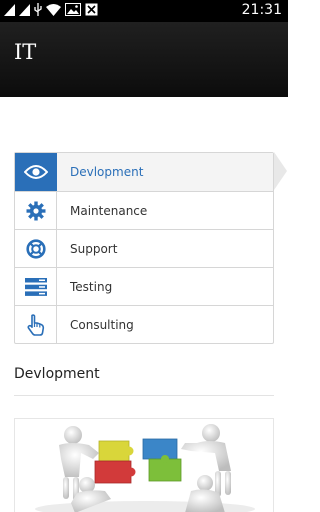 The image size is (320, 512). I want to click on server-icon, so click(35, 286).